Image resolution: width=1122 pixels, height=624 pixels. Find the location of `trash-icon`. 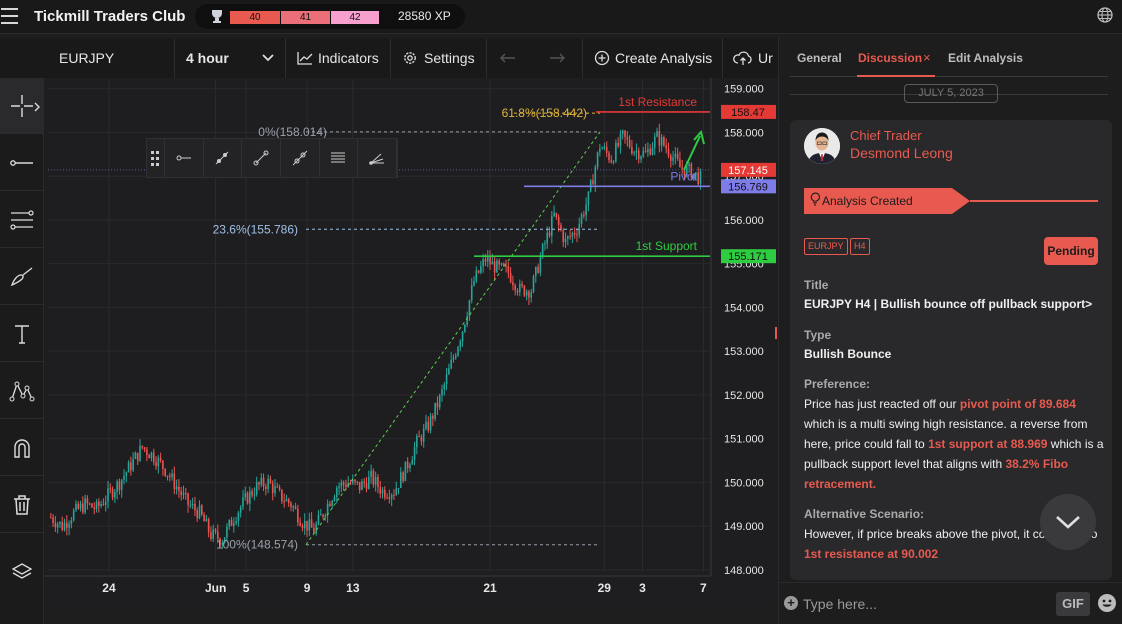

trash-icon is located at coordinates (22, 504).